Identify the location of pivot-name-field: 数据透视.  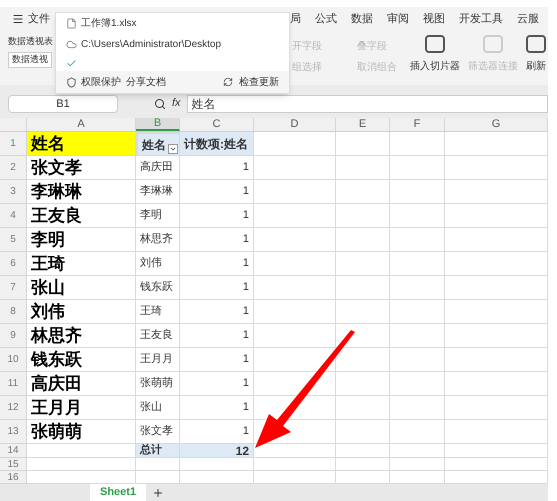
(30, 60).